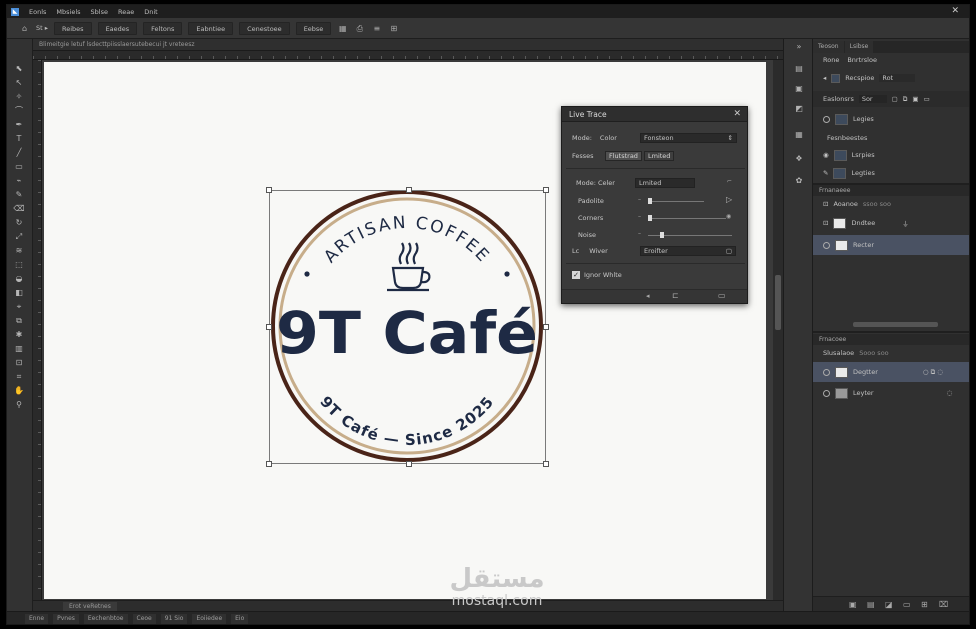 This screenshot has height=629, width=976. Describe the element at coordinates (174, 619) in the screenshot. I see `status-item: 91 Sio` at that location.